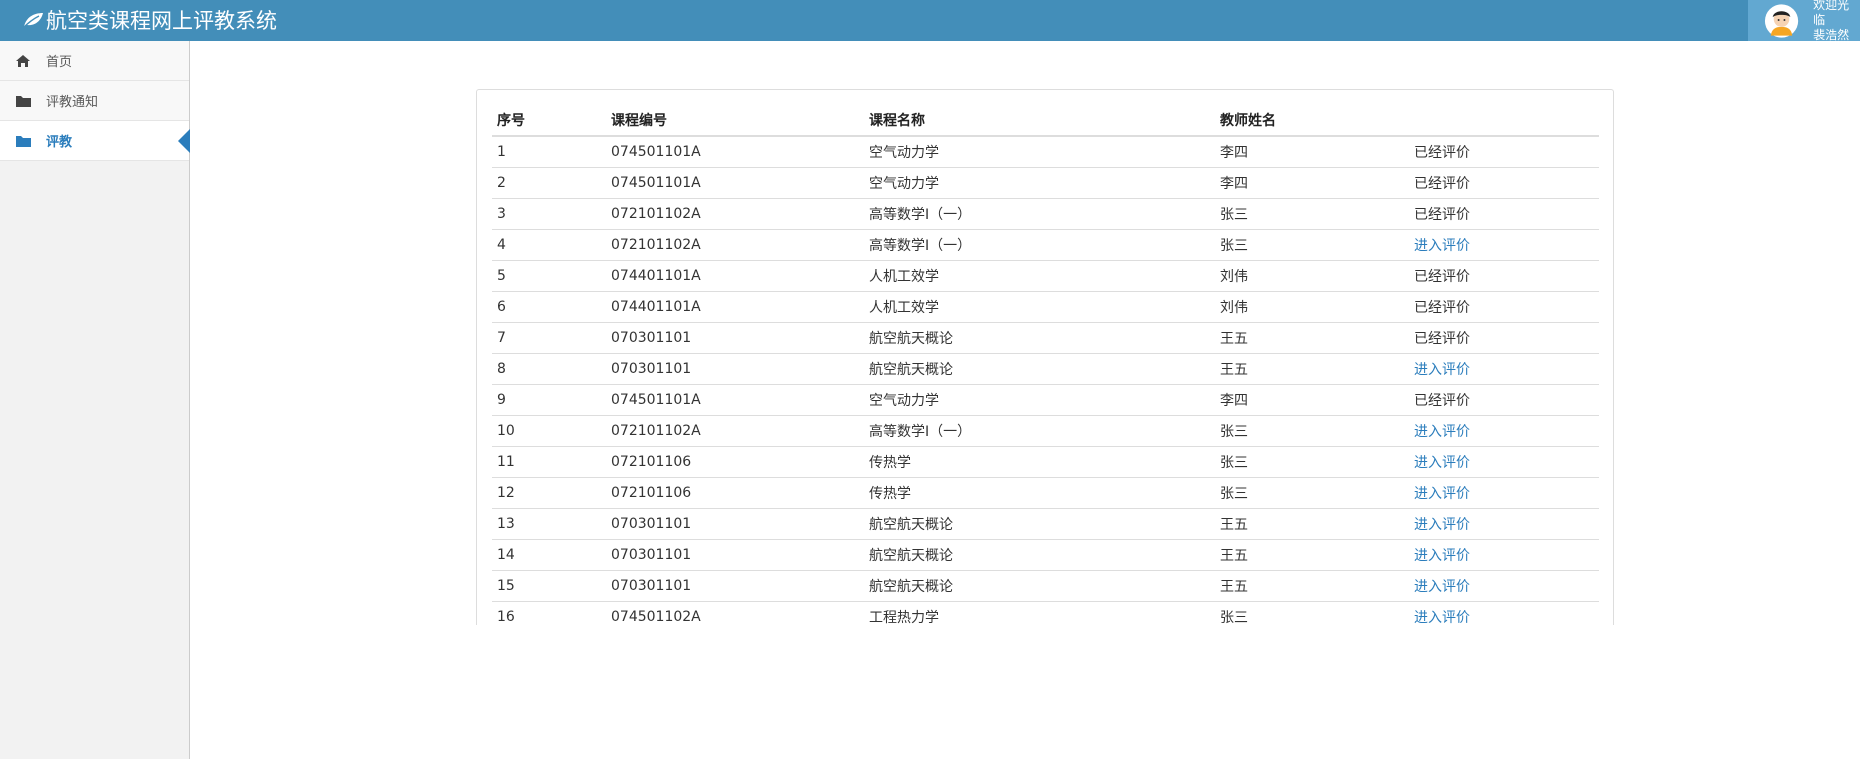 This screenshot has height=759, width=1860. Describe the element at coordinates (23, 61) in the screenshot. I see `home-icon` at that location.